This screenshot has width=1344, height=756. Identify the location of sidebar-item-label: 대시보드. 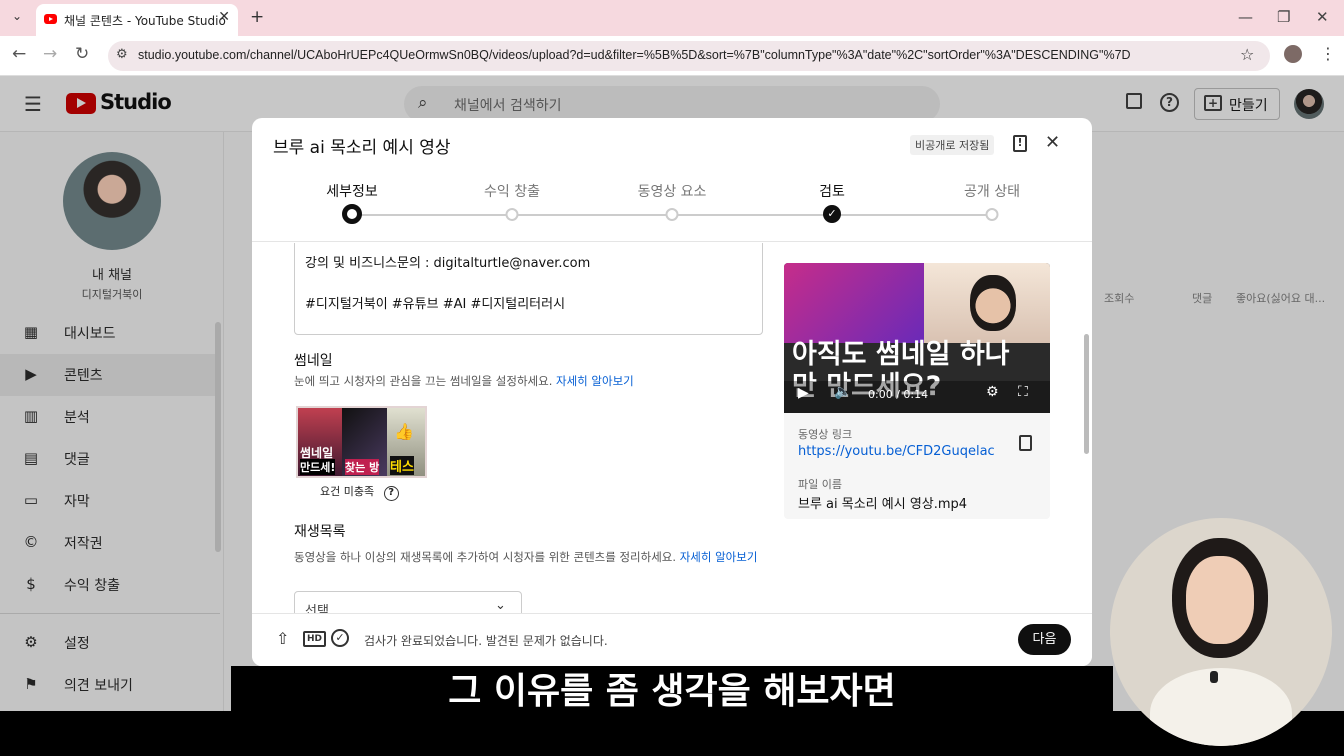
(90, 334).